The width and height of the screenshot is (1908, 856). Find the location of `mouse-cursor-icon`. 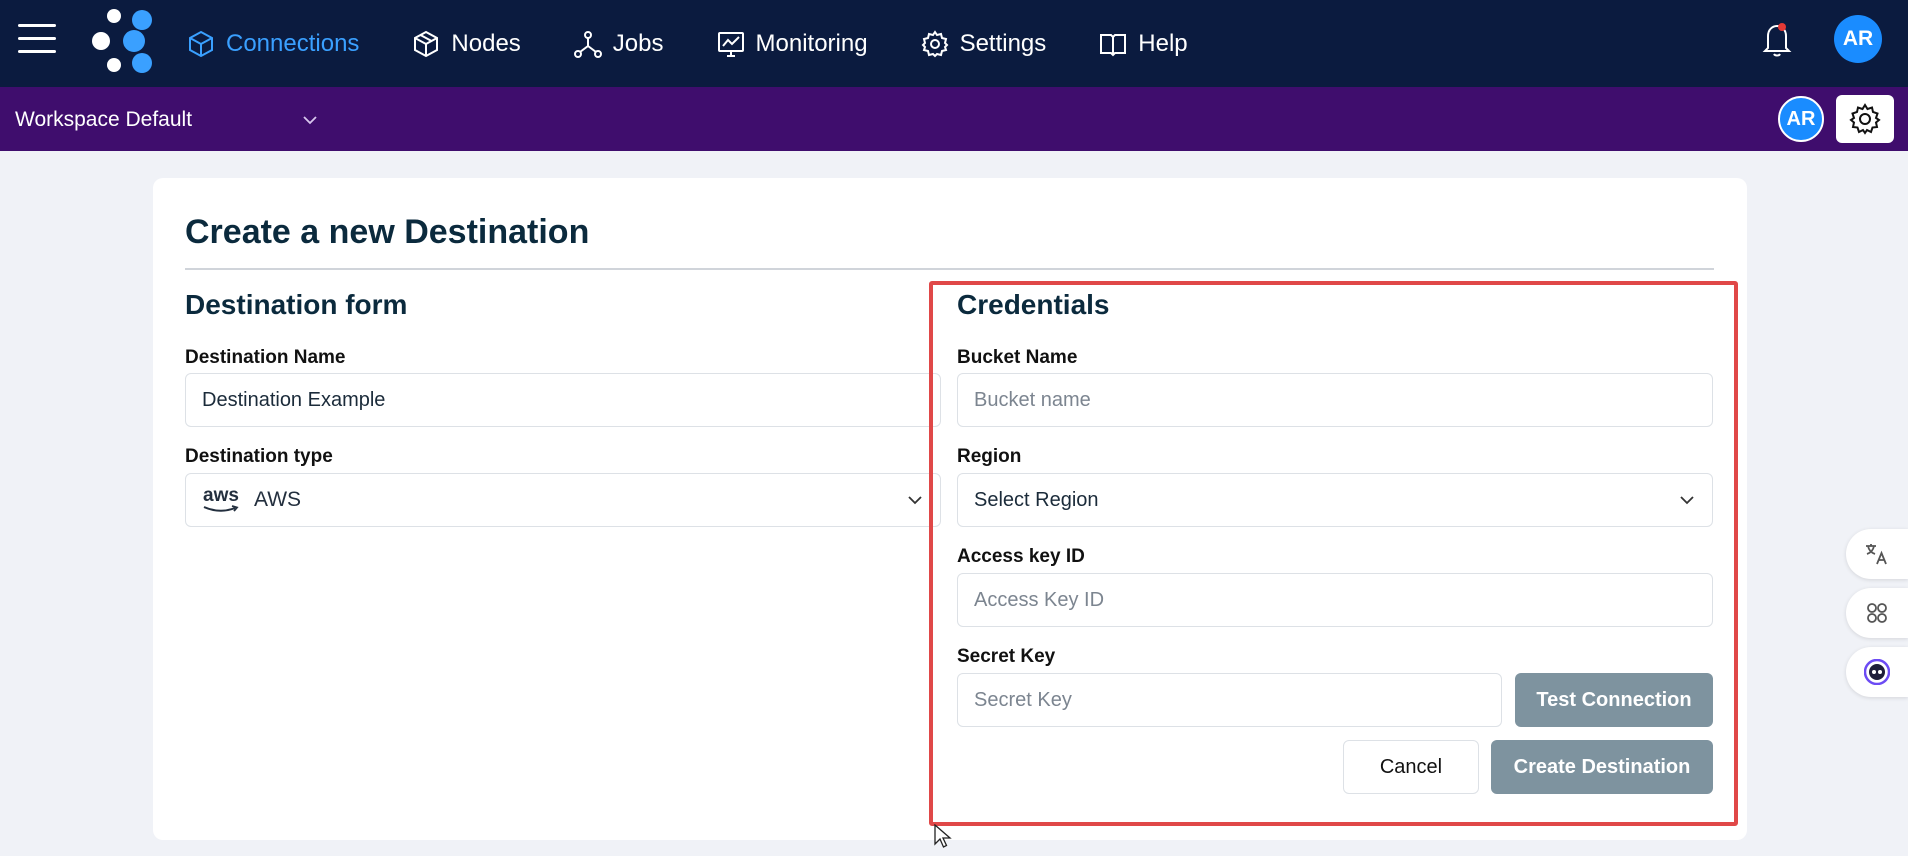

mouse-cursor-icon is located at coordinates (943, 836).